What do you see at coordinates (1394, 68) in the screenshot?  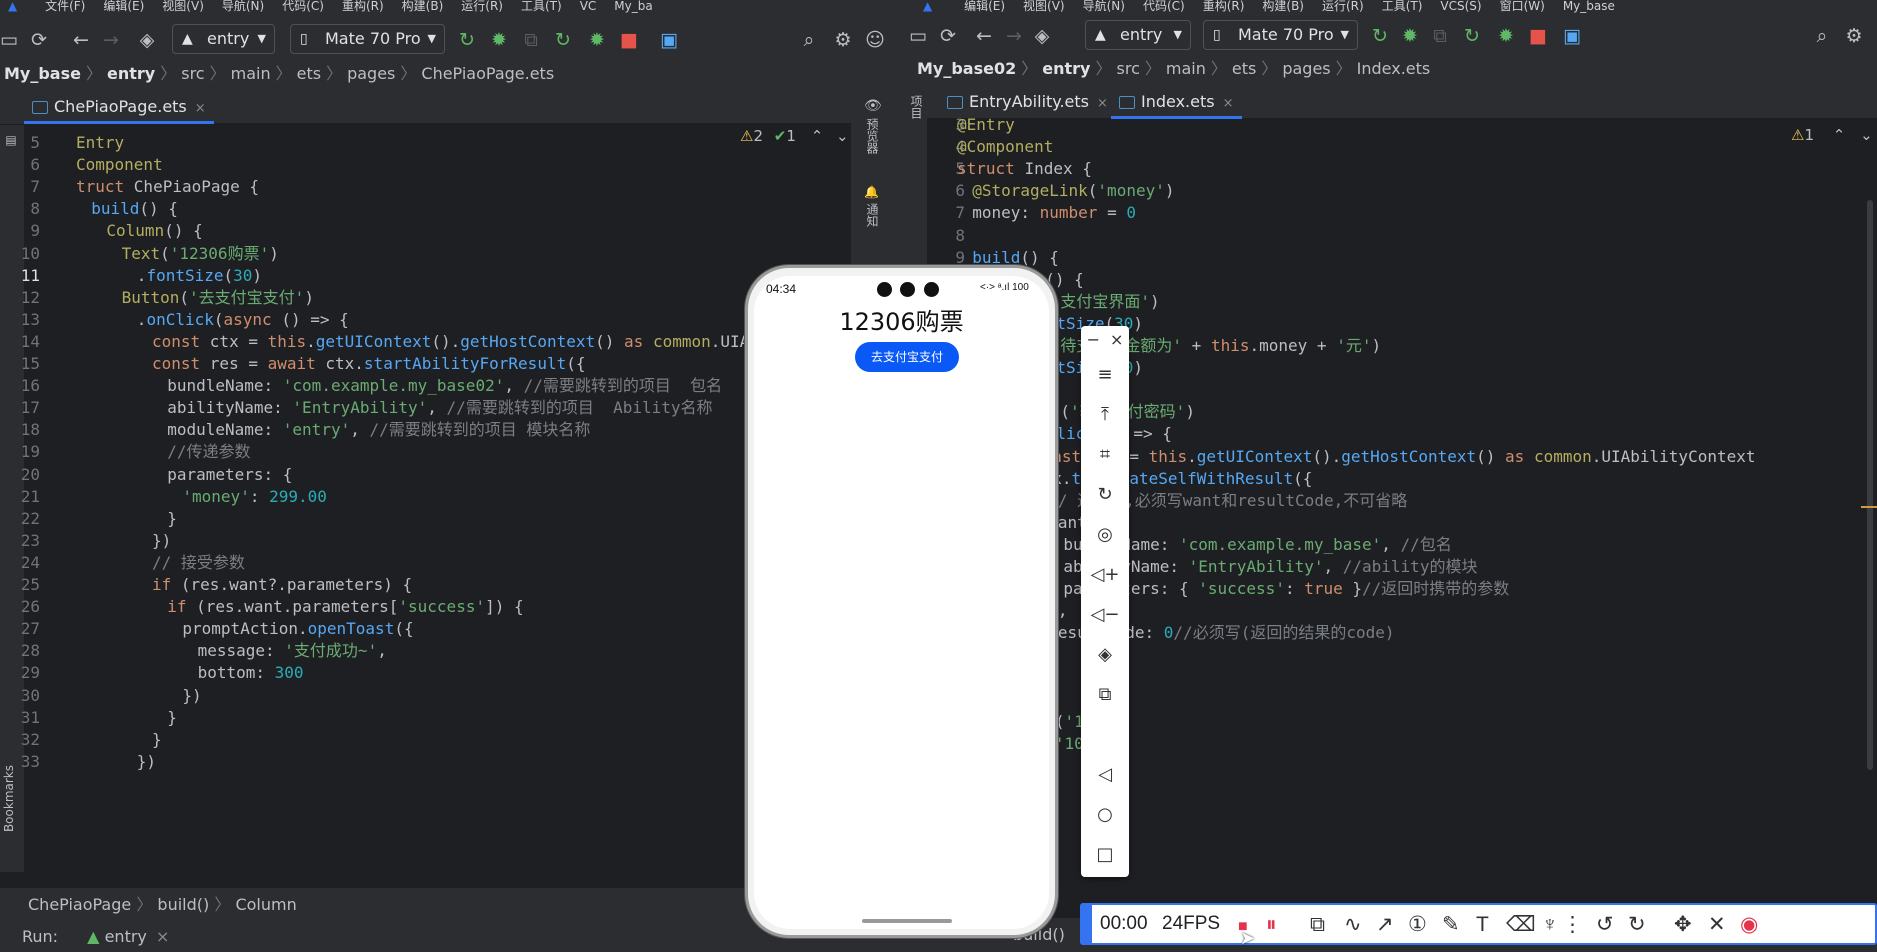 I see `breadcrumb-item: Index.ets` at bounding box center [1394, 68].